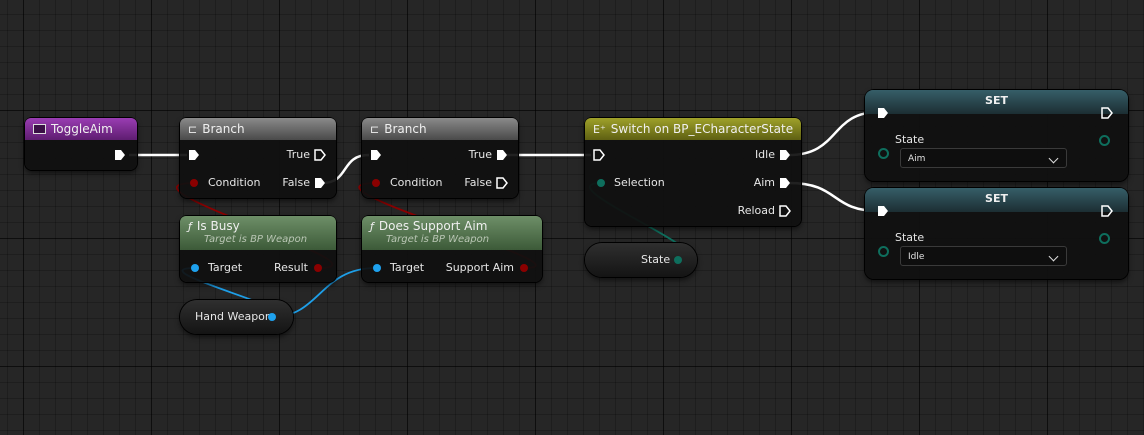  Describe the element at coordinates (318, 268) in the screenshot. I see `result-pin` at that location.